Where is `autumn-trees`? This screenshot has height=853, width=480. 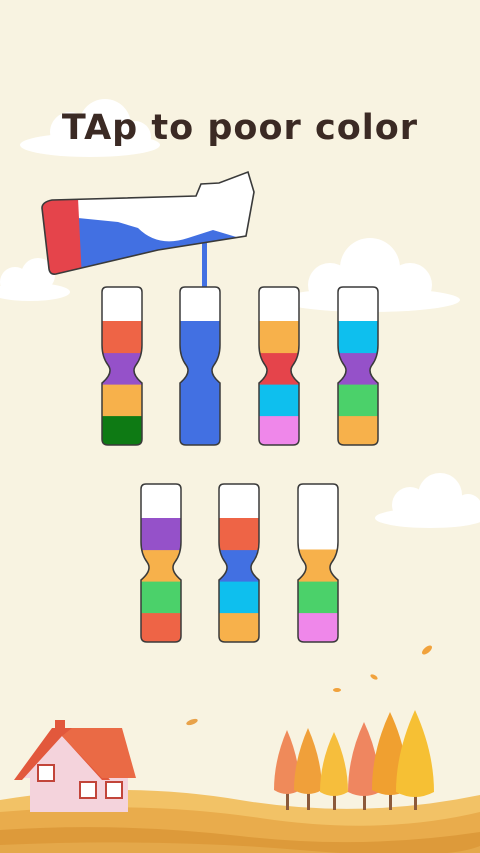 autumn-trees is located at coordinates (354, 760).